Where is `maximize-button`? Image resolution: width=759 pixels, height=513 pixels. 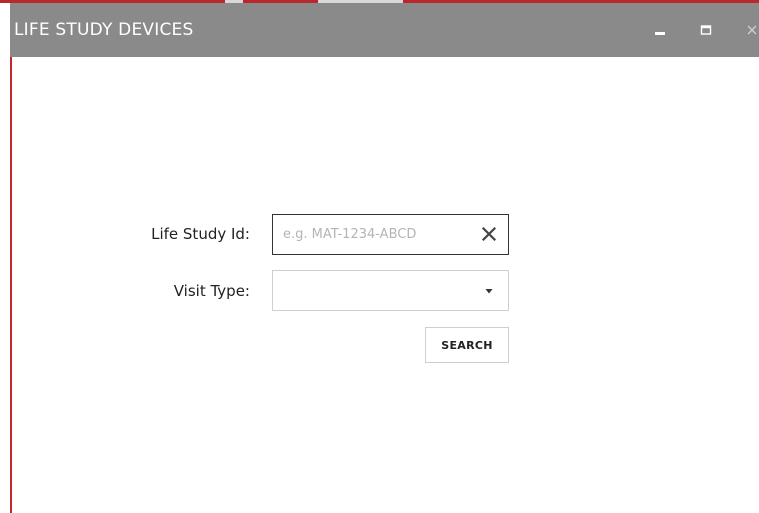 maximize-button is located at coordinates (706, 30).